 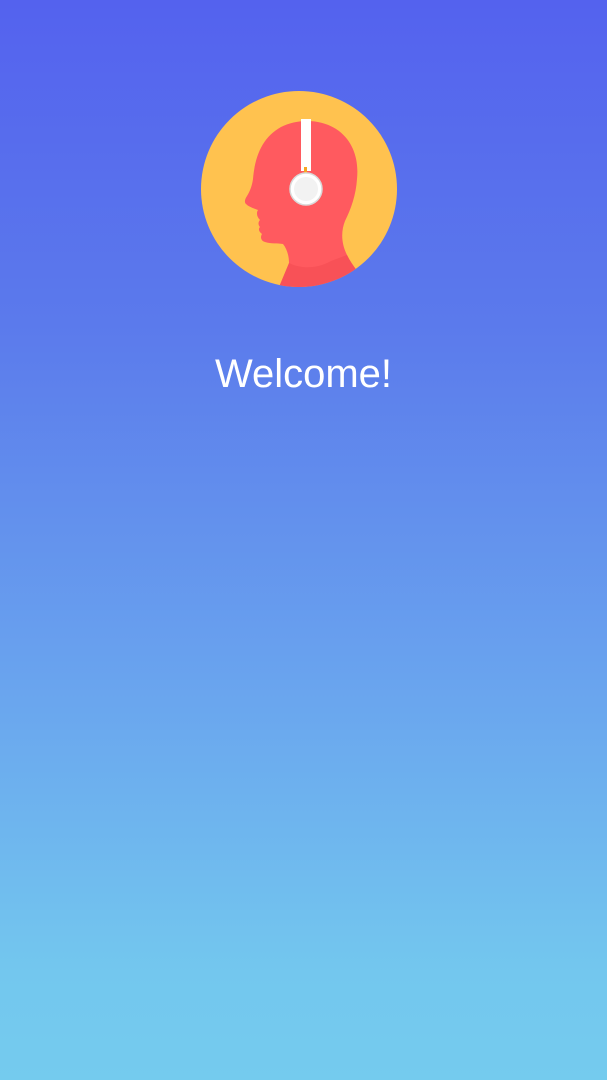 I want to click on welcome-heading: Welcome!, so click(x=303, y=374).